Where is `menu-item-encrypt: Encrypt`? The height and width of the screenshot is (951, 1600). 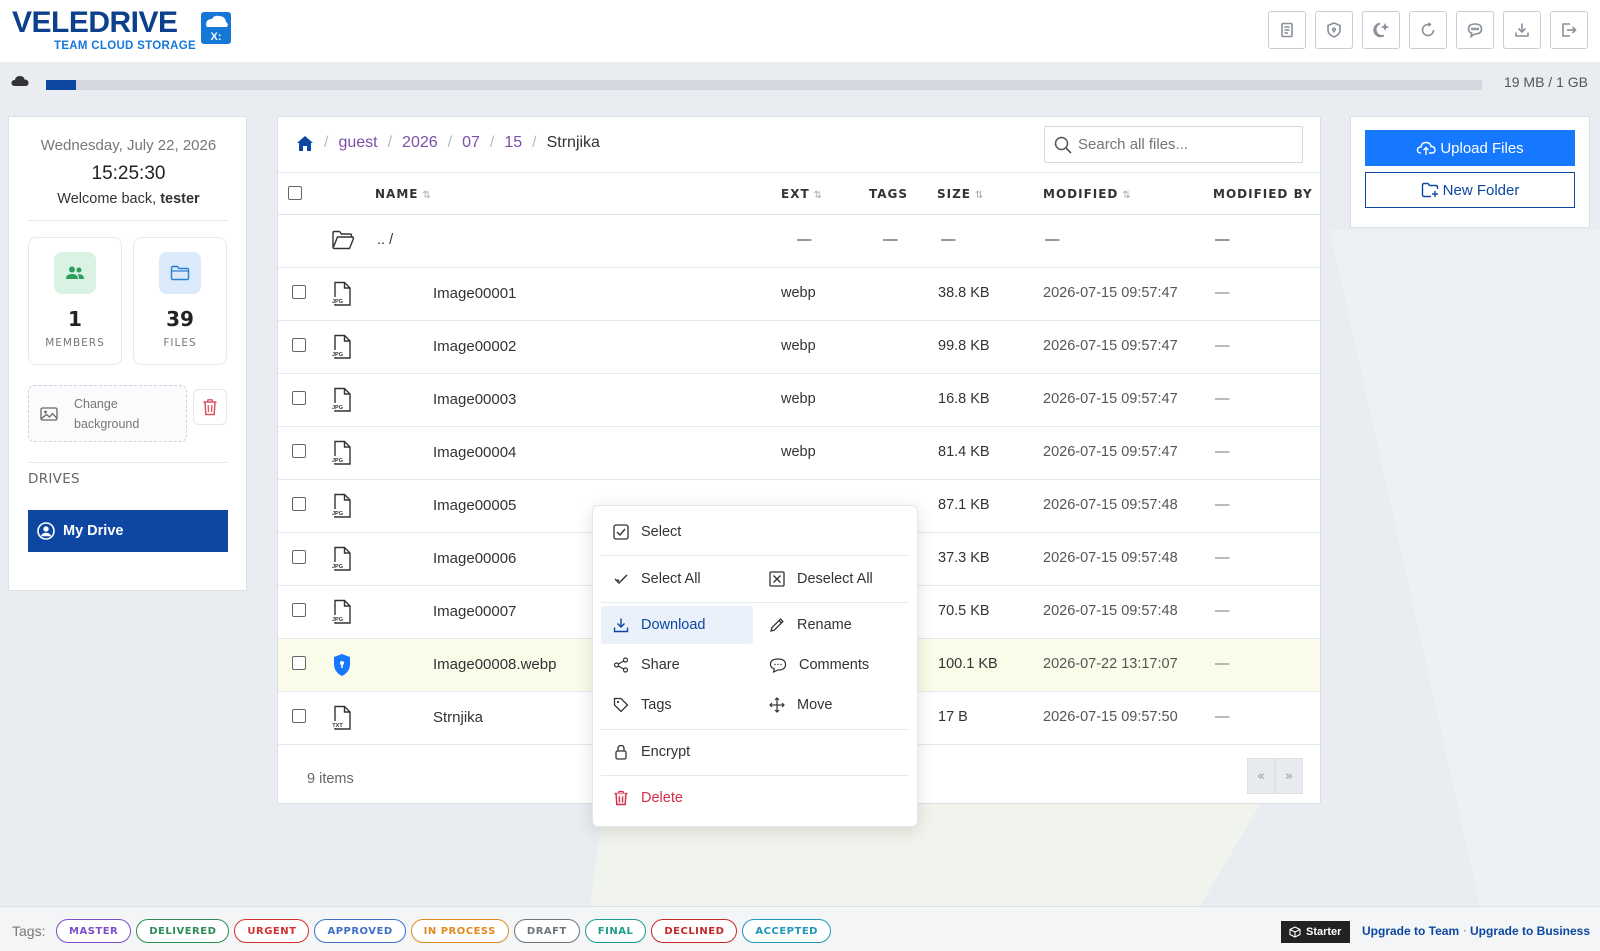
menu-item-encrypt: Encrypt is located at coordinates (755, 752).